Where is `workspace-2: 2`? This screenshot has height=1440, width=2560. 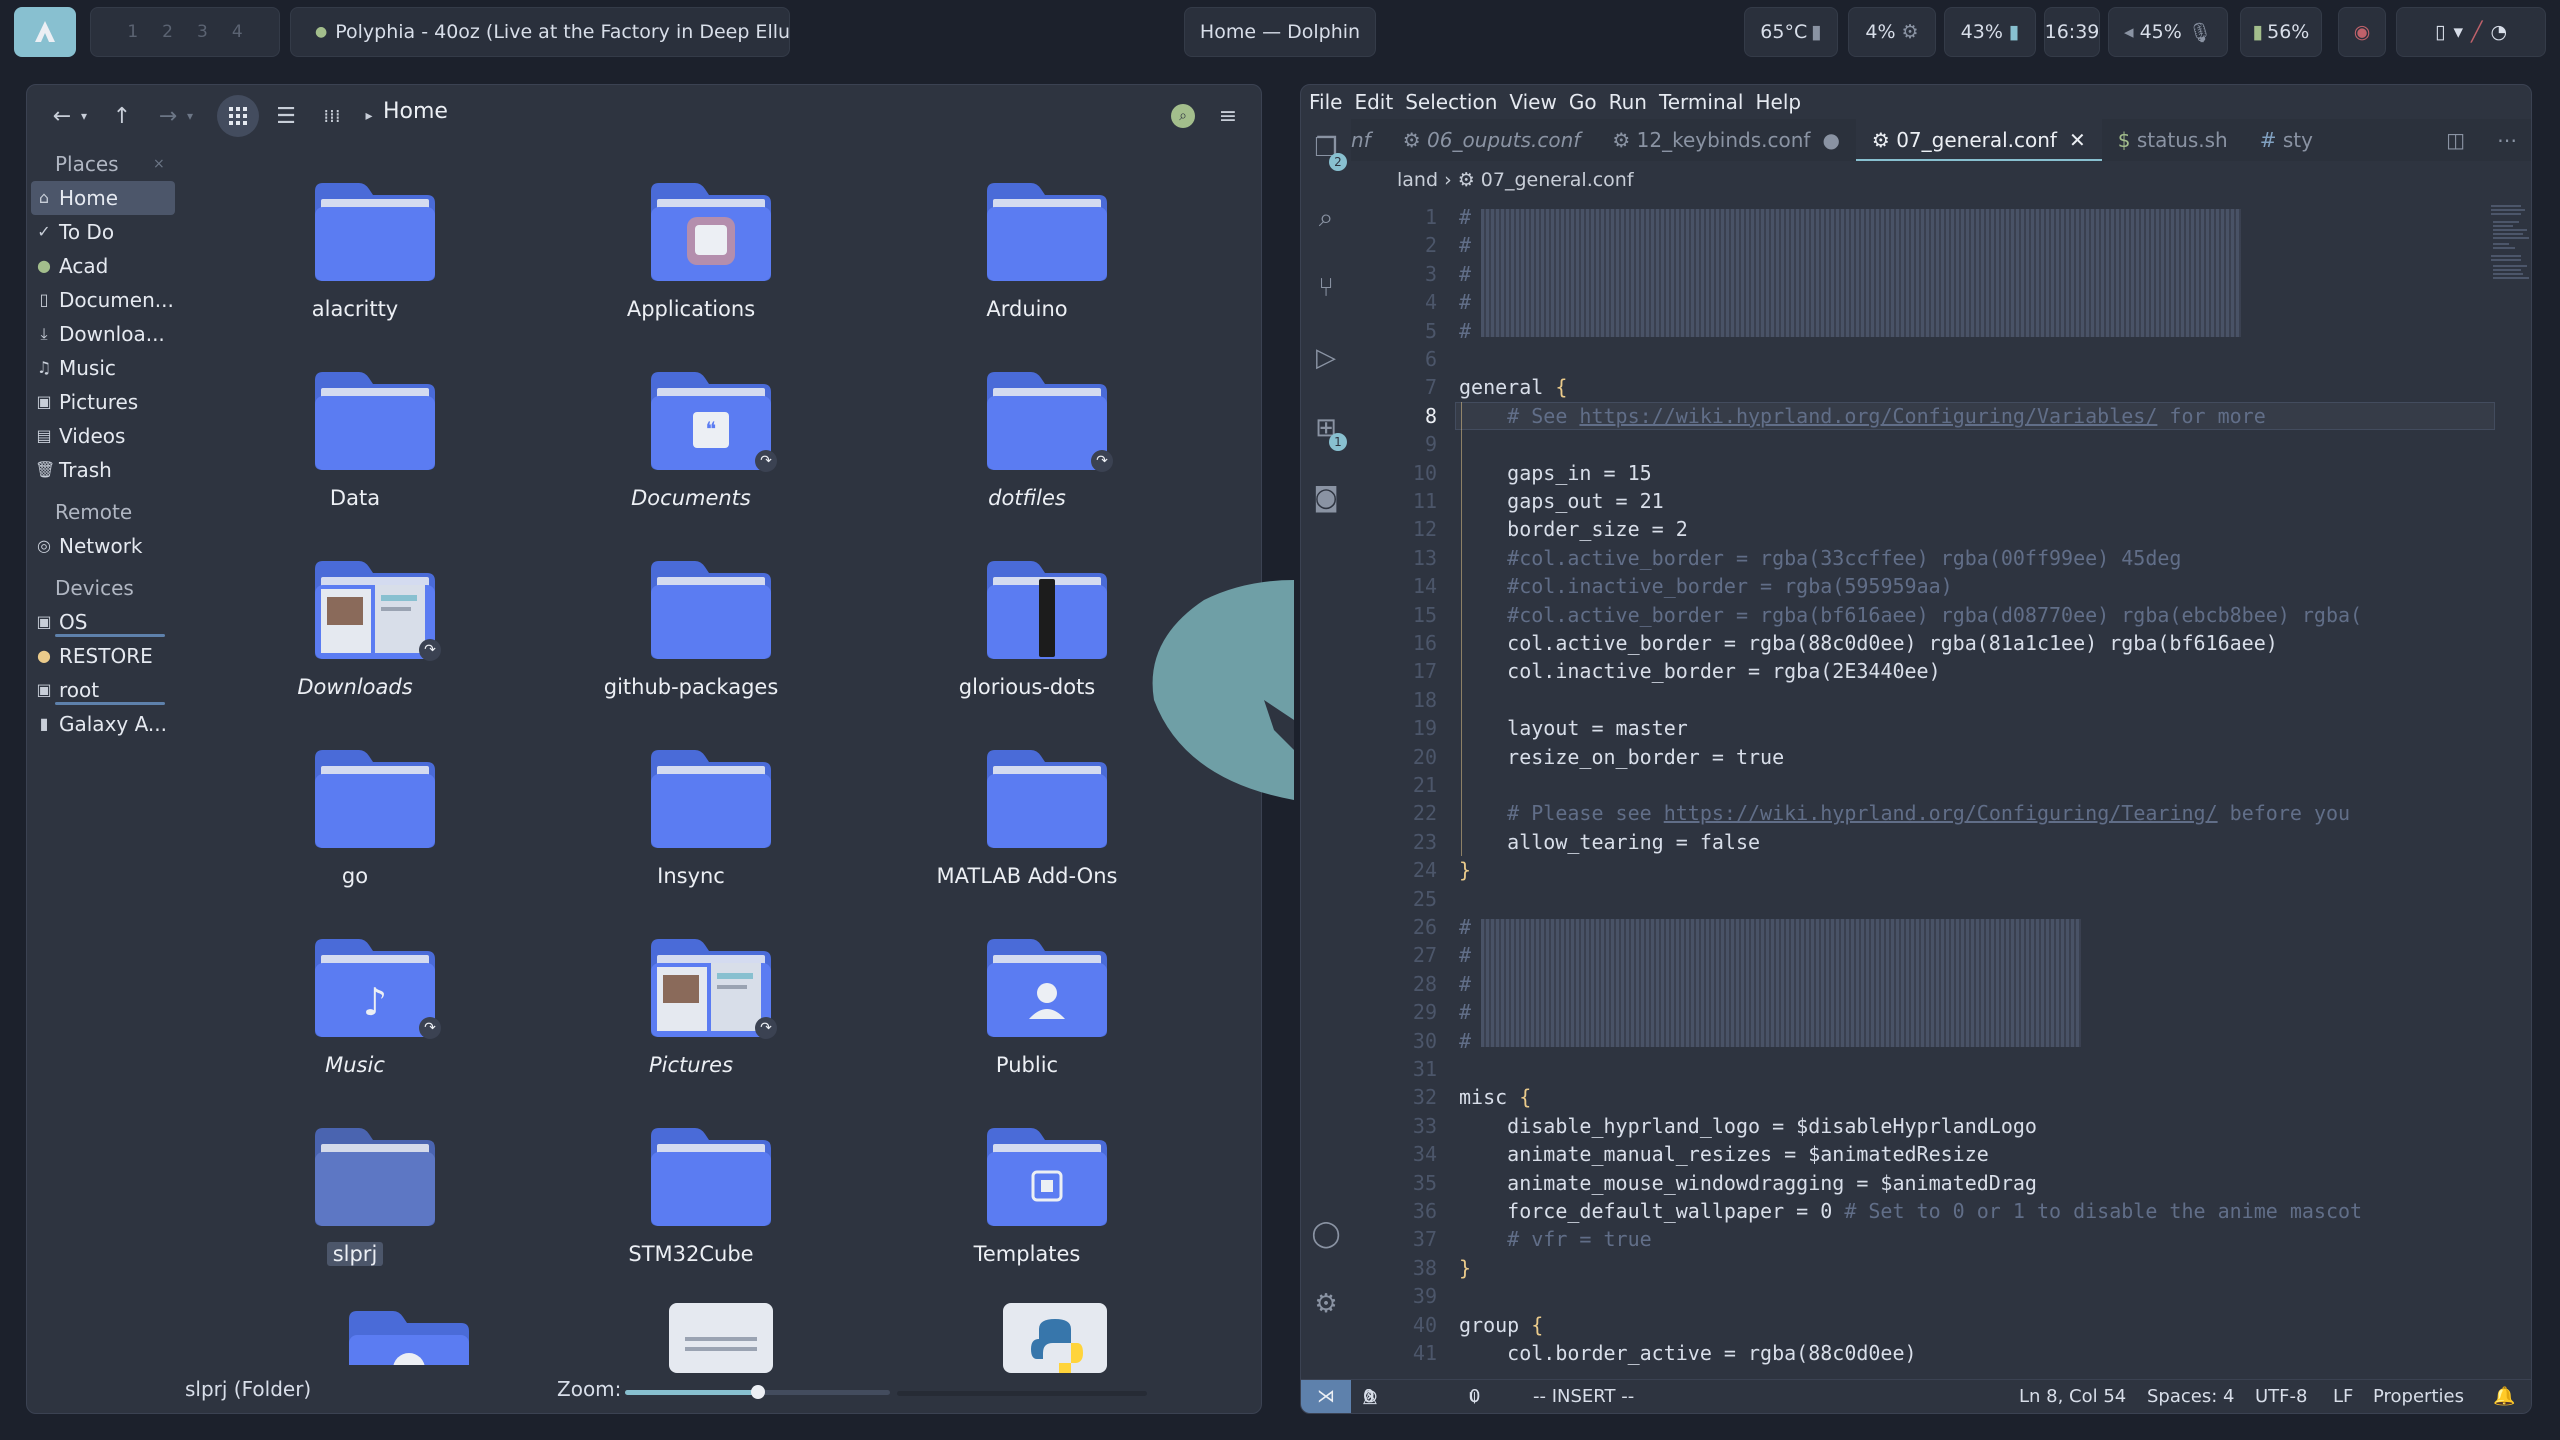 workspace-2: 2 is located at coordinates (167, 32).